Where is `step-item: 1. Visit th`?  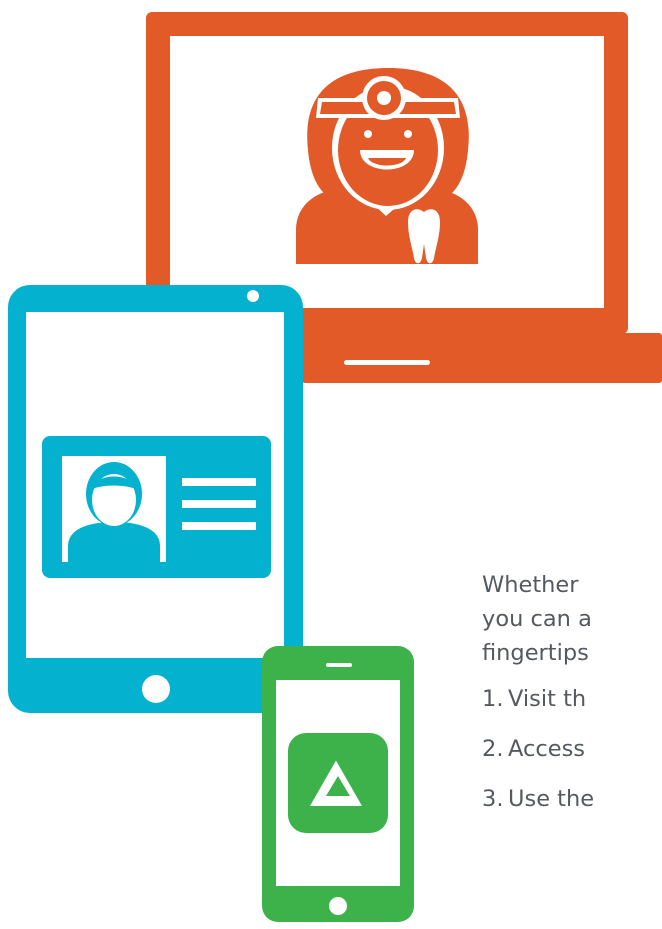 step-item: 1. Visit th is located at coordinates (572, 699).